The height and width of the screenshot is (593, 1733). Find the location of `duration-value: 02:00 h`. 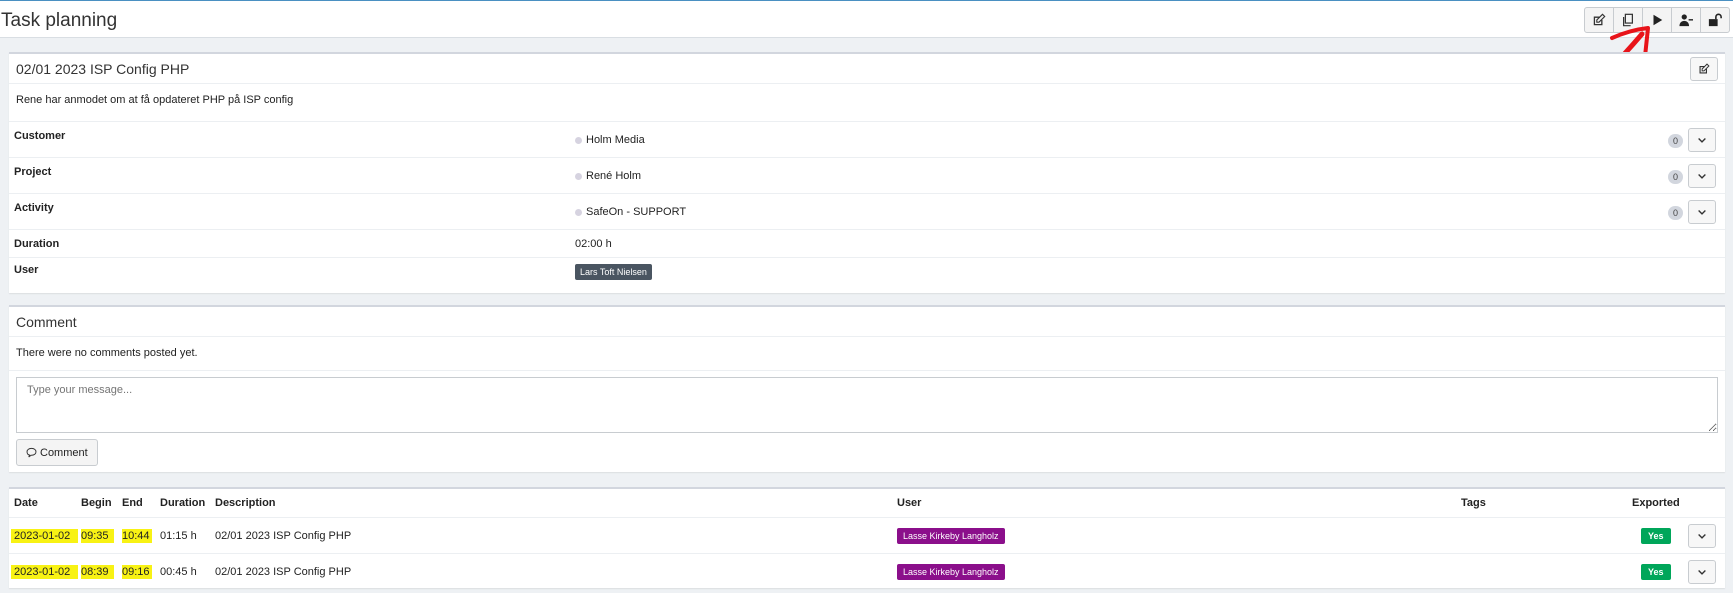

duration-value: 02:00 h is located at coordinates (593, 244).